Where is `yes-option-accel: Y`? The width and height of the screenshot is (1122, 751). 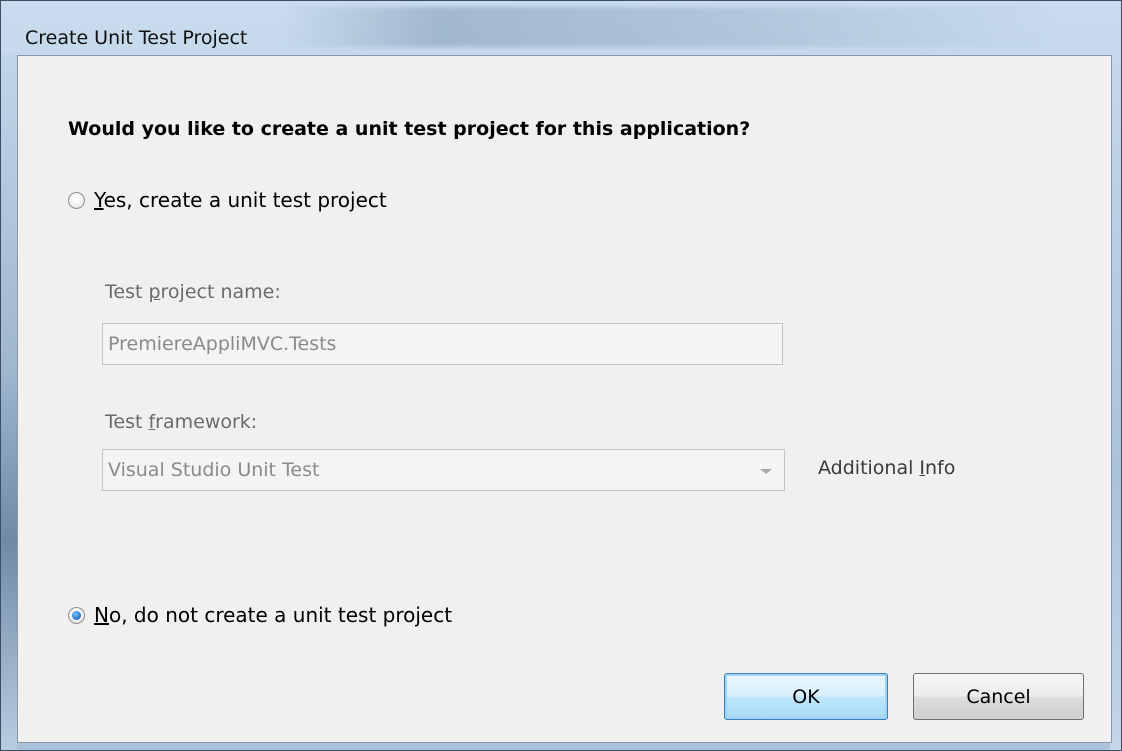 yes-option-accel: Y is located at coordinates (99, 200).